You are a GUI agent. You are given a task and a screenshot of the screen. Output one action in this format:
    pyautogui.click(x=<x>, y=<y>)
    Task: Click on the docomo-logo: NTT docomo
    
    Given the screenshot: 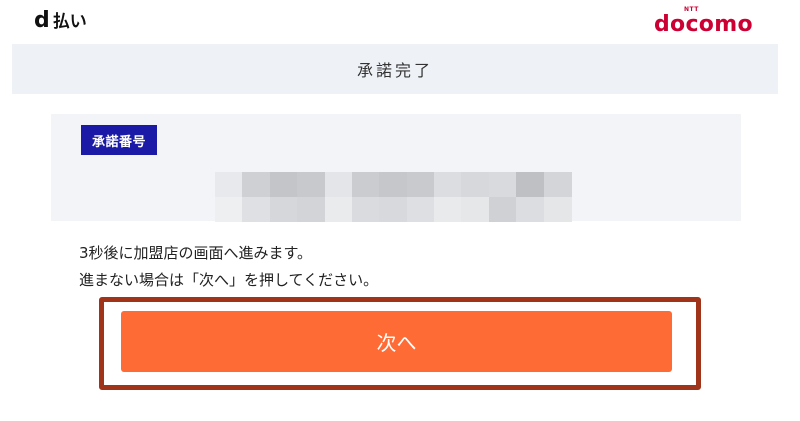 What is the action you would take?
    pyautogui.click(x=709, y=21)
    